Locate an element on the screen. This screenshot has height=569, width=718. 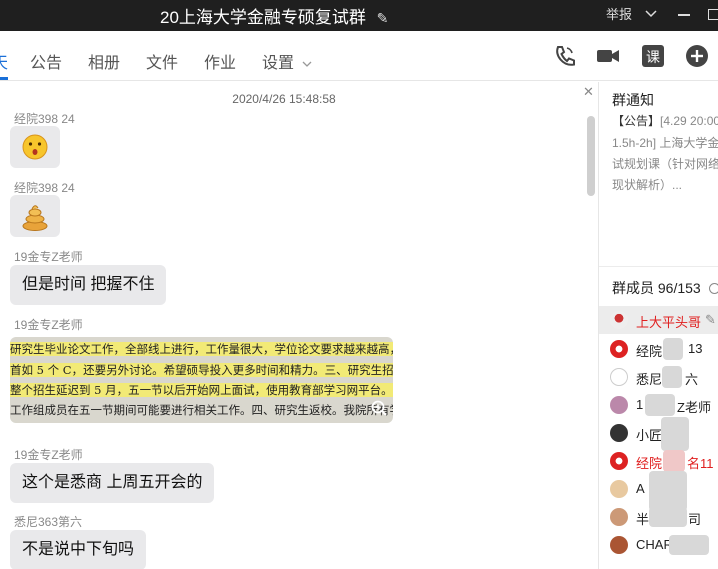
member-item: CHAR is located at coordinates (658, 545).